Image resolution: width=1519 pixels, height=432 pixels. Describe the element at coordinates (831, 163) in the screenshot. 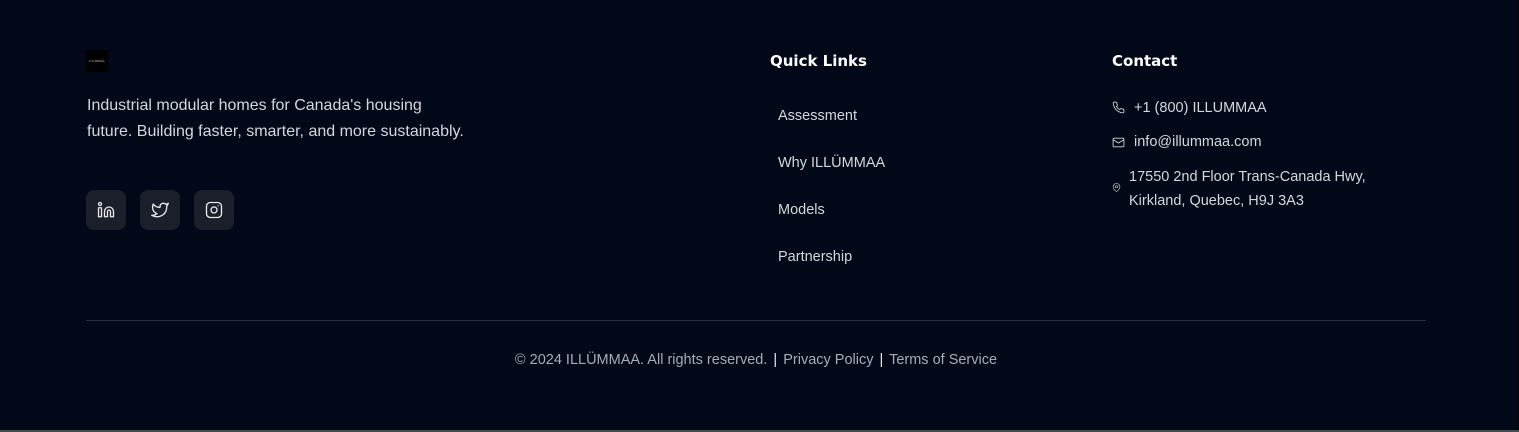

I see `quick-link-why-illummaa: Why ILLÜMMAA` at that location.